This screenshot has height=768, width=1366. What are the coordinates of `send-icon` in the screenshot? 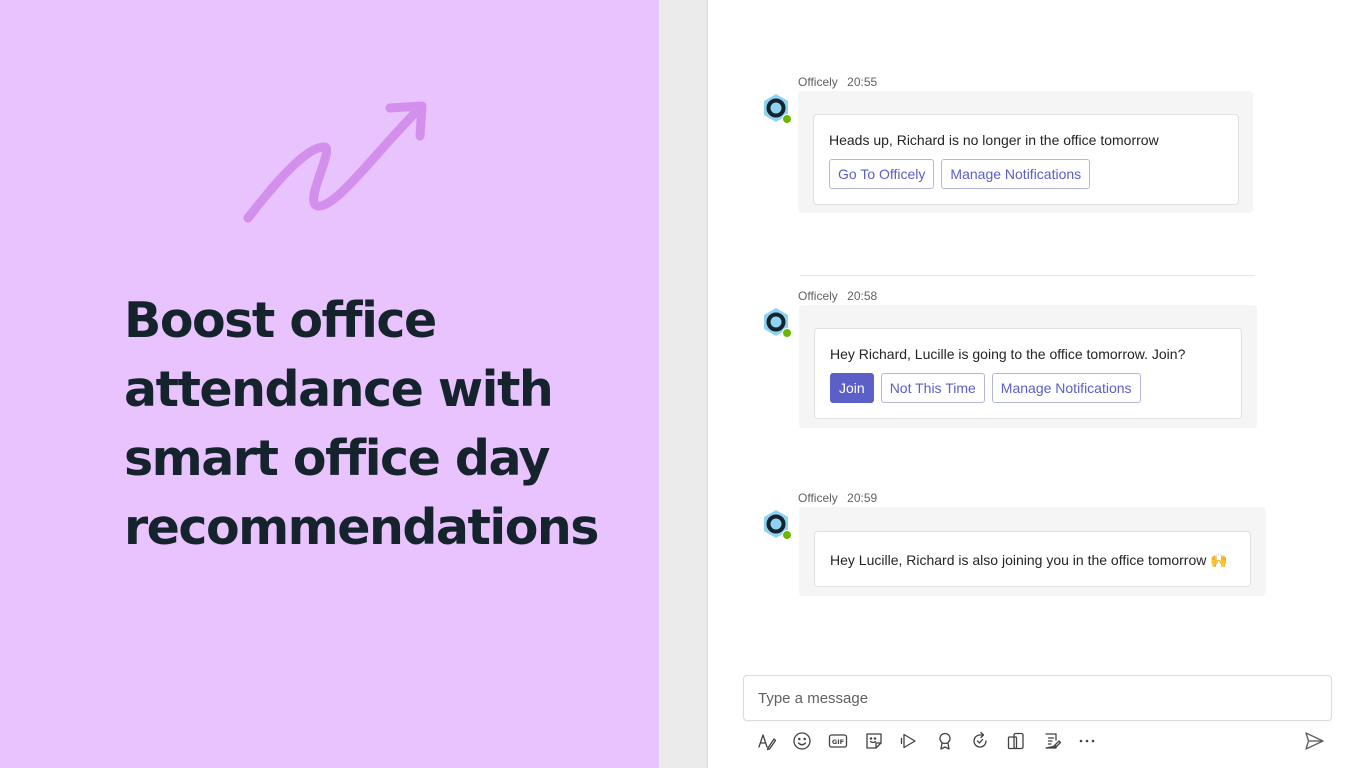 It's located at (1314, 741).